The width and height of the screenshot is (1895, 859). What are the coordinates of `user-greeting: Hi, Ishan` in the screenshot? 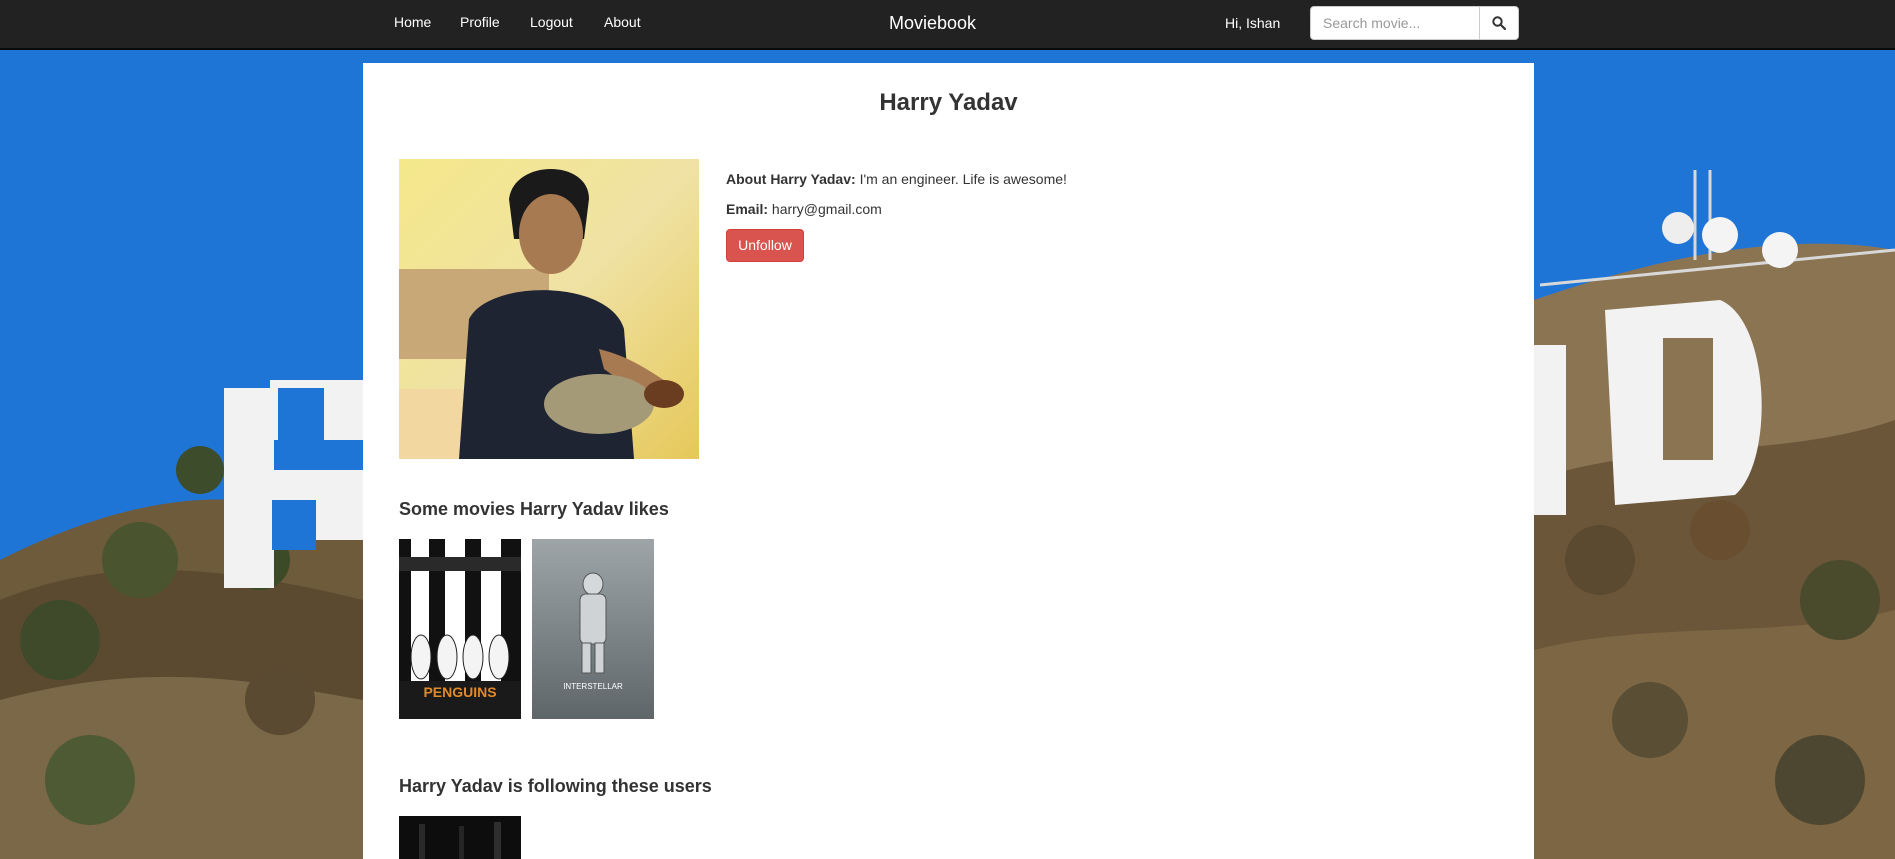 It's located at (1253, 23).